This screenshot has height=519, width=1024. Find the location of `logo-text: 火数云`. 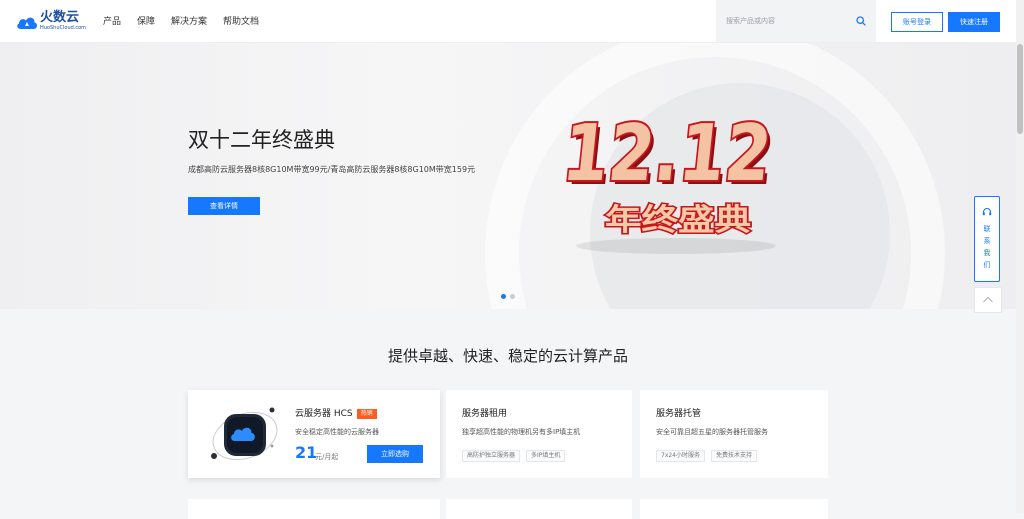

logo-text: 火数云 is located at coordinates (60, 17).